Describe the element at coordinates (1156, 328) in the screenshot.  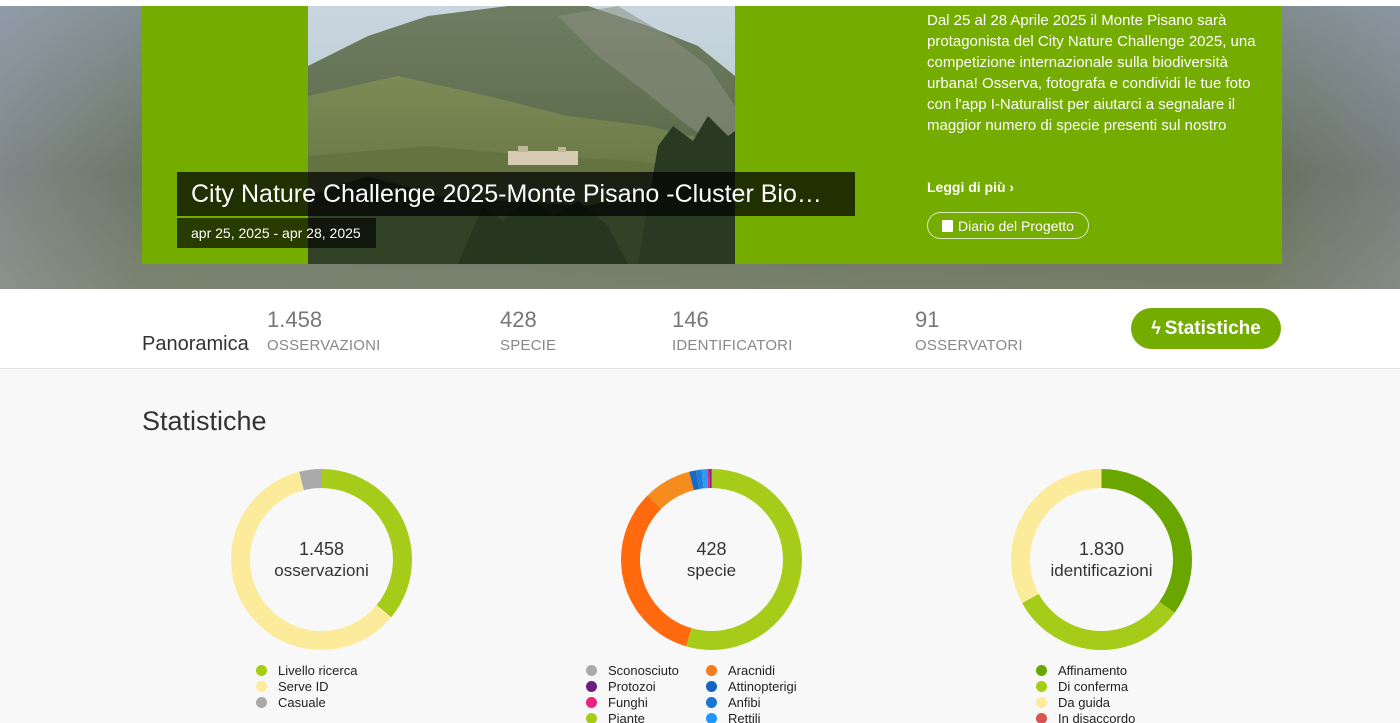
I see `bolt-icon: ϟ` at that location.